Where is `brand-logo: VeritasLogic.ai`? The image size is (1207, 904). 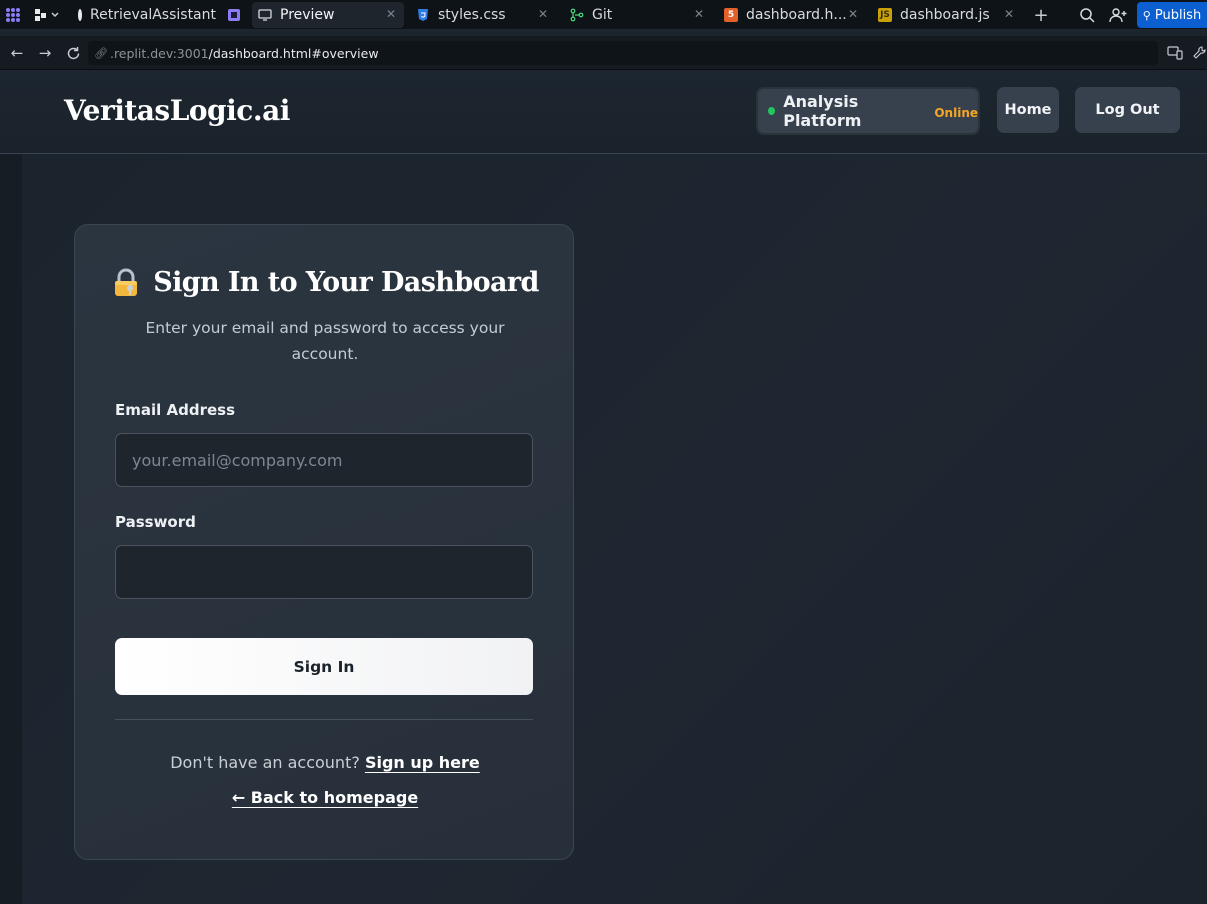
brand-logo: VeritasLogic.ai is located at coordinates (177, 110).